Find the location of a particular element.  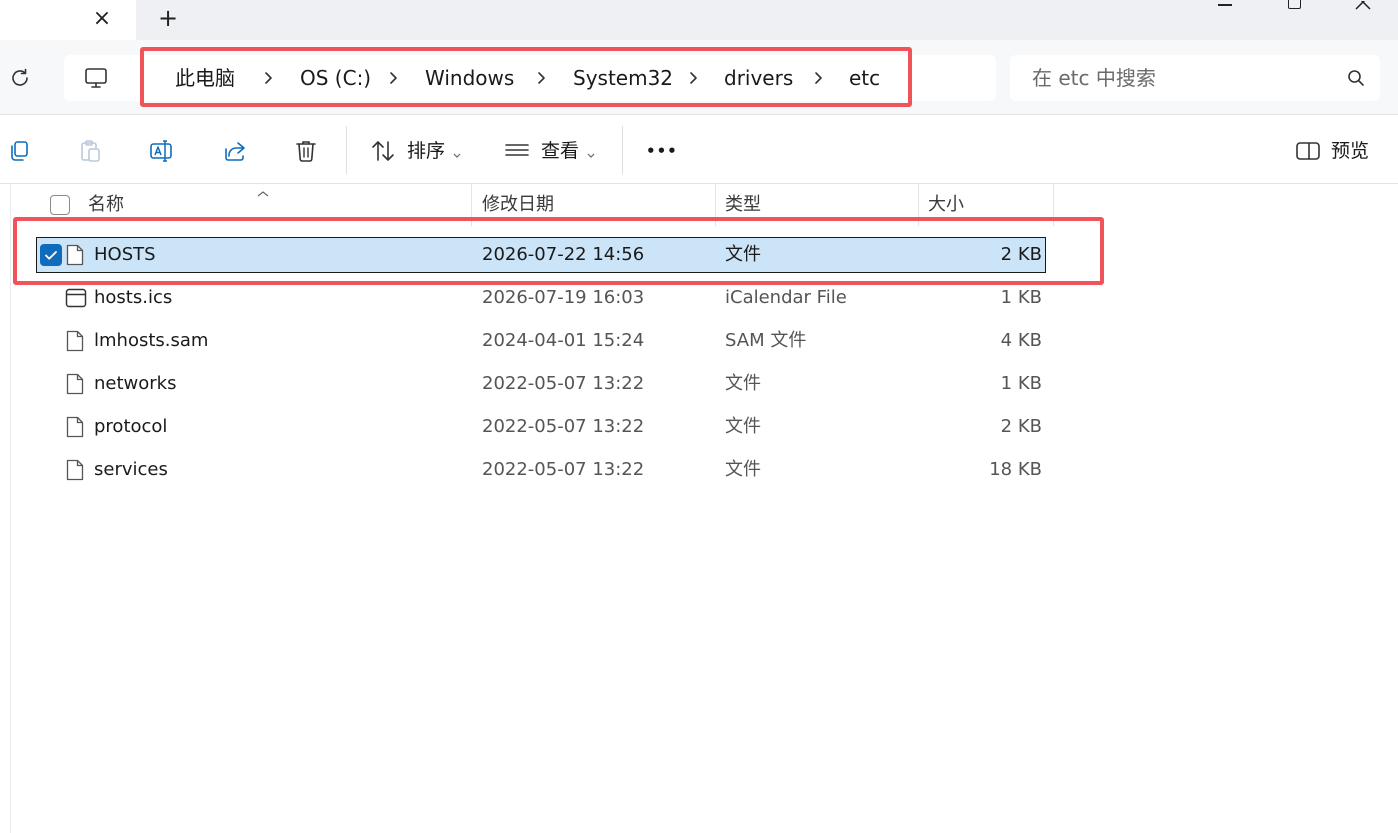

view-icon is located at coordinates (517, 151).